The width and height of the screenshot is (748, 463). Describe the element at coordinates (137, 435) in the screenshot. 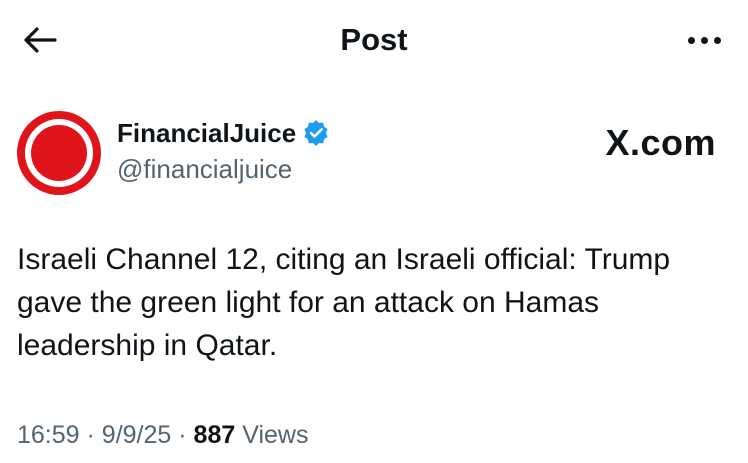

I see `post-date: 9/9/25` at that location.